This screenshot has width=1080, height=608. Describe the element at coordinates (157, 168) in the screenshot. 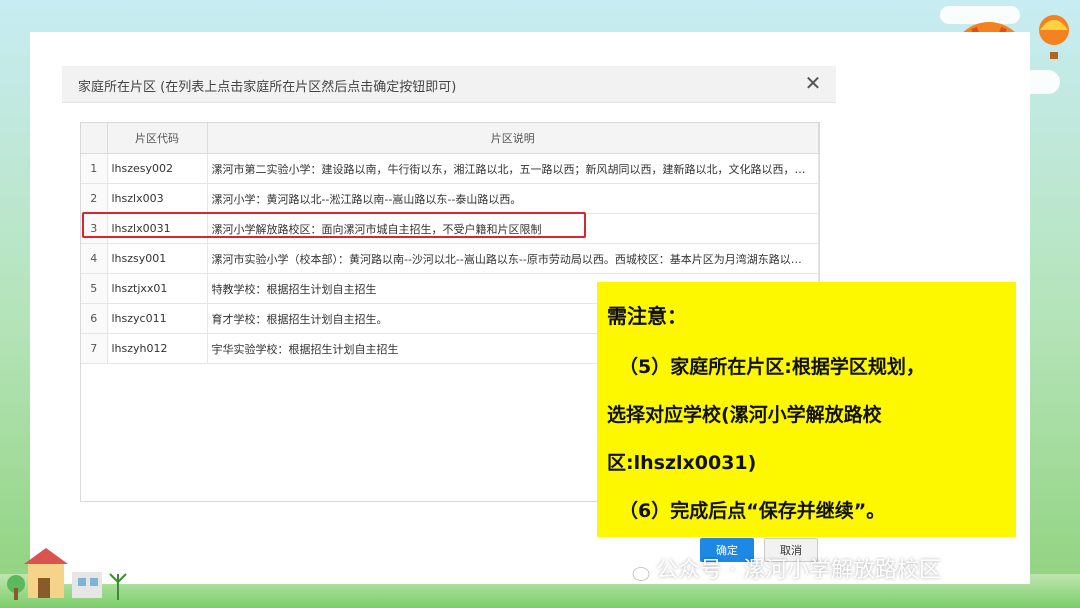

I see `district-code: lhszesy002` at that location.